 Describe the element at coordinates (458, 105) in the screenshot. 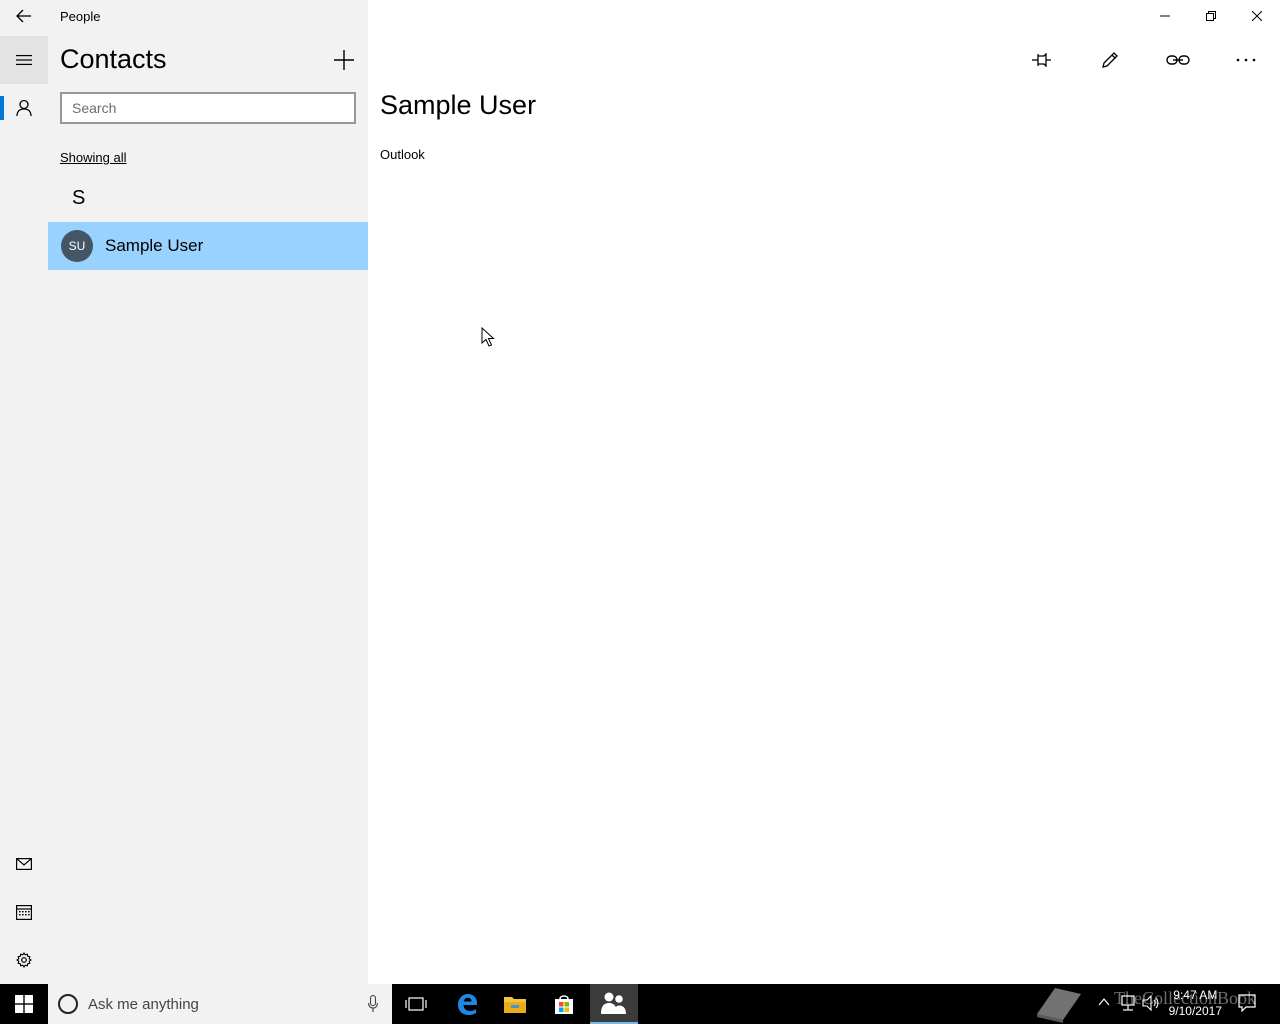

I see `contact-detail-name: Sample User` at that location.